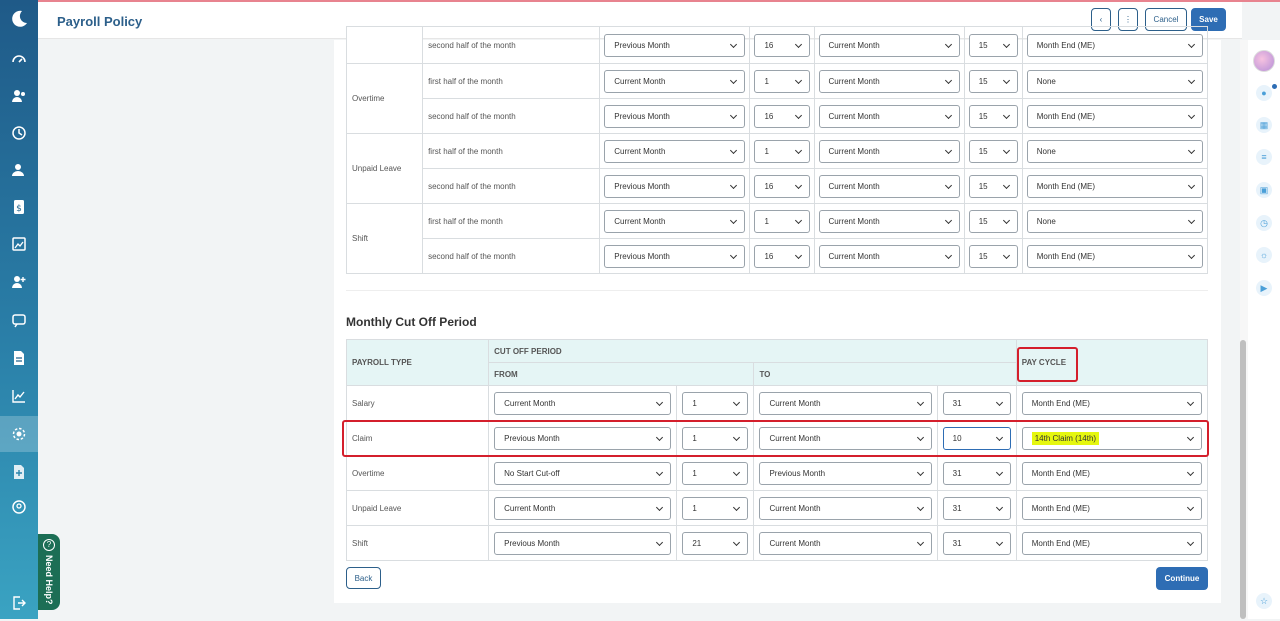 The image size is (1280, 621). I want to click on table-cell: 15, so click(993, 221).